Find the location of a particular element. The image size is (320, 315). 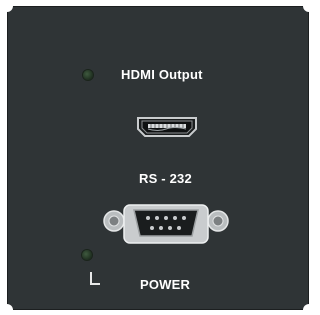

hdmi-status-led-icon is located at coordinates (88, 75).